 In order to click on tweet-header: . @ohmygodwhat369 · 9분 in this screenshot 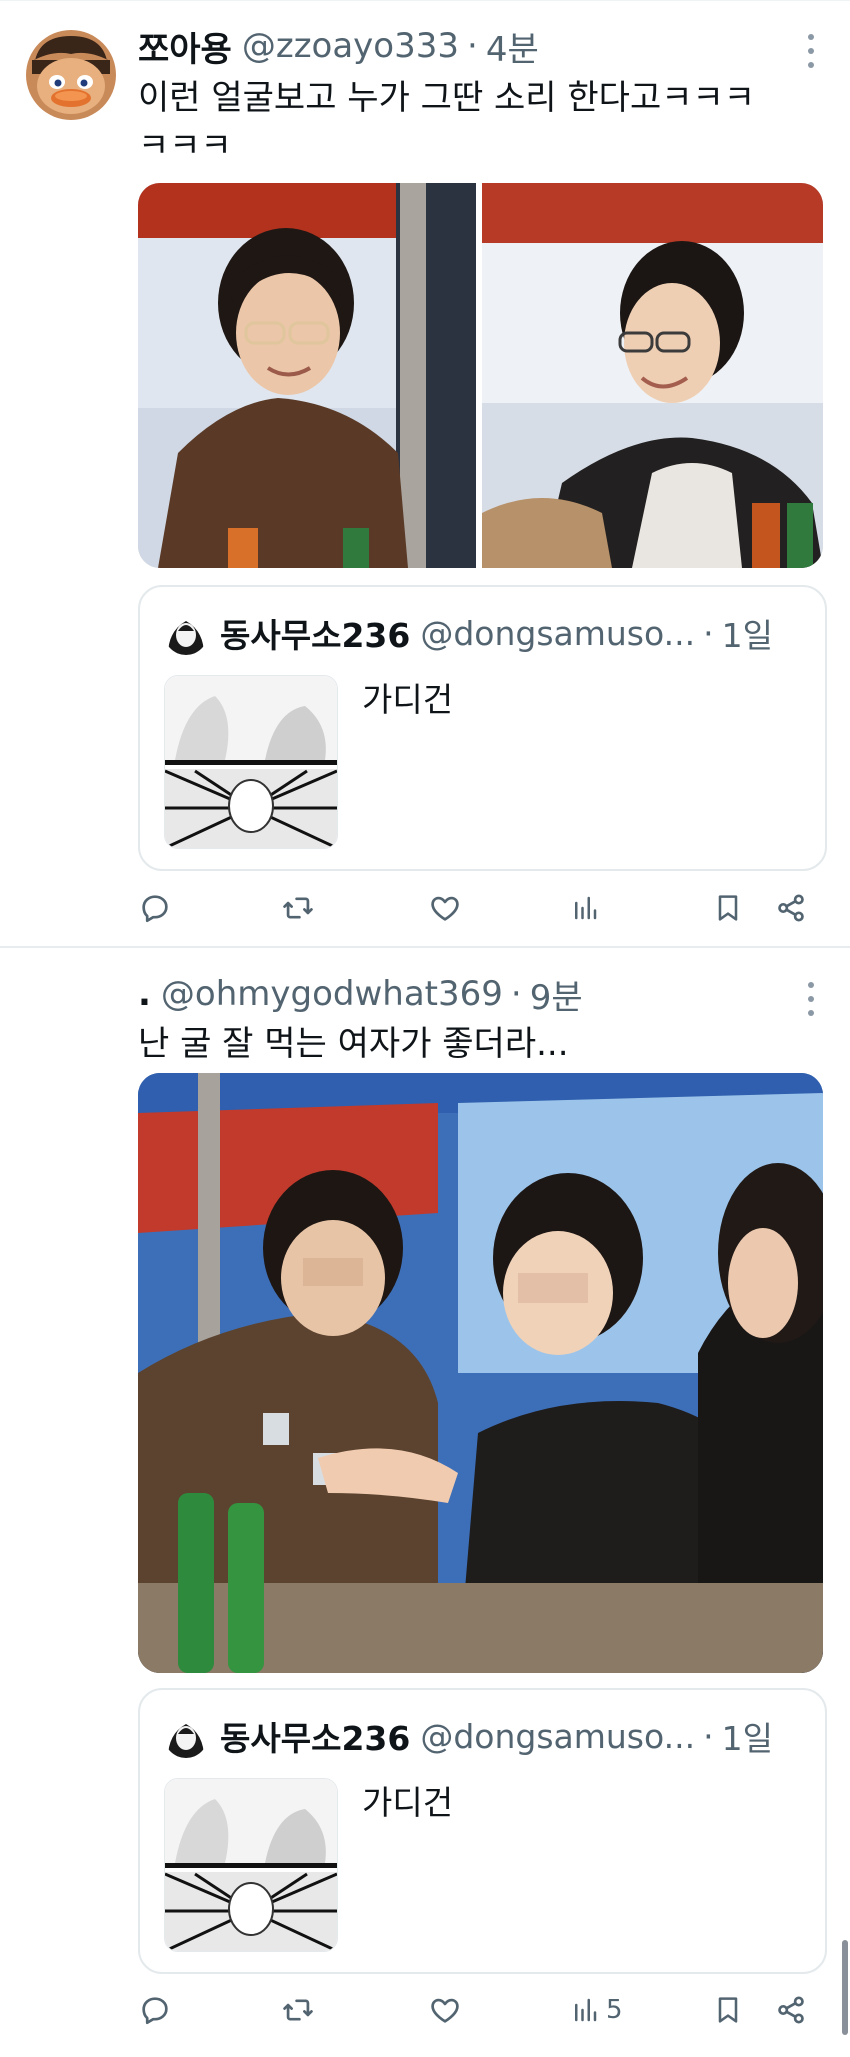, I will do `click(360, 994)`.